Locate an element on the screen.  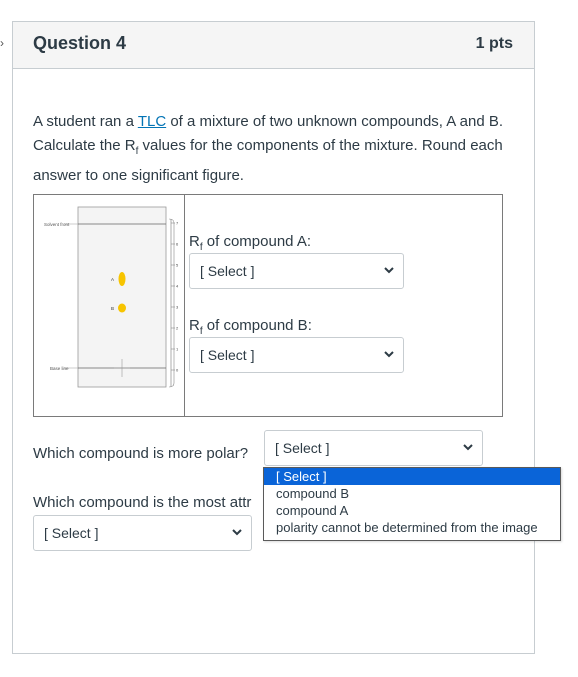
ruler-tick-label: 4 is located at coordinates (177, 286).